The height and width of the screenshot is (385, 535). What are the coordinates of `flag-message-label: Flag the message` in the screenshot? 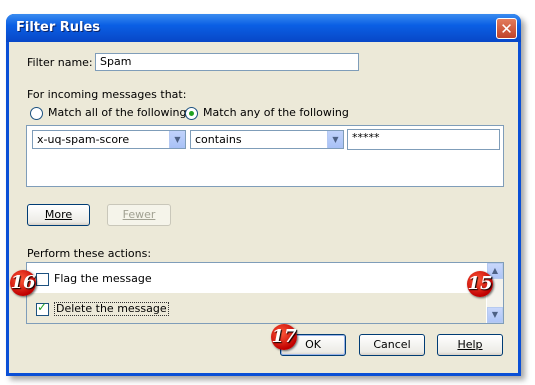 It's located at (103, 278).